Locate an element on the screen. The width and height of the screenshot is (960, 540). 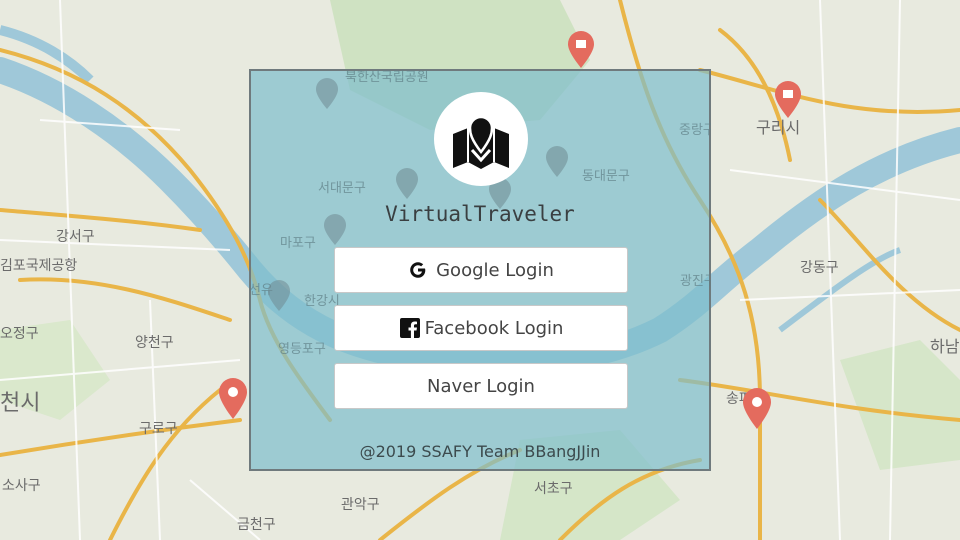
map-label: 관악구 is located at coordinates (360, 505).